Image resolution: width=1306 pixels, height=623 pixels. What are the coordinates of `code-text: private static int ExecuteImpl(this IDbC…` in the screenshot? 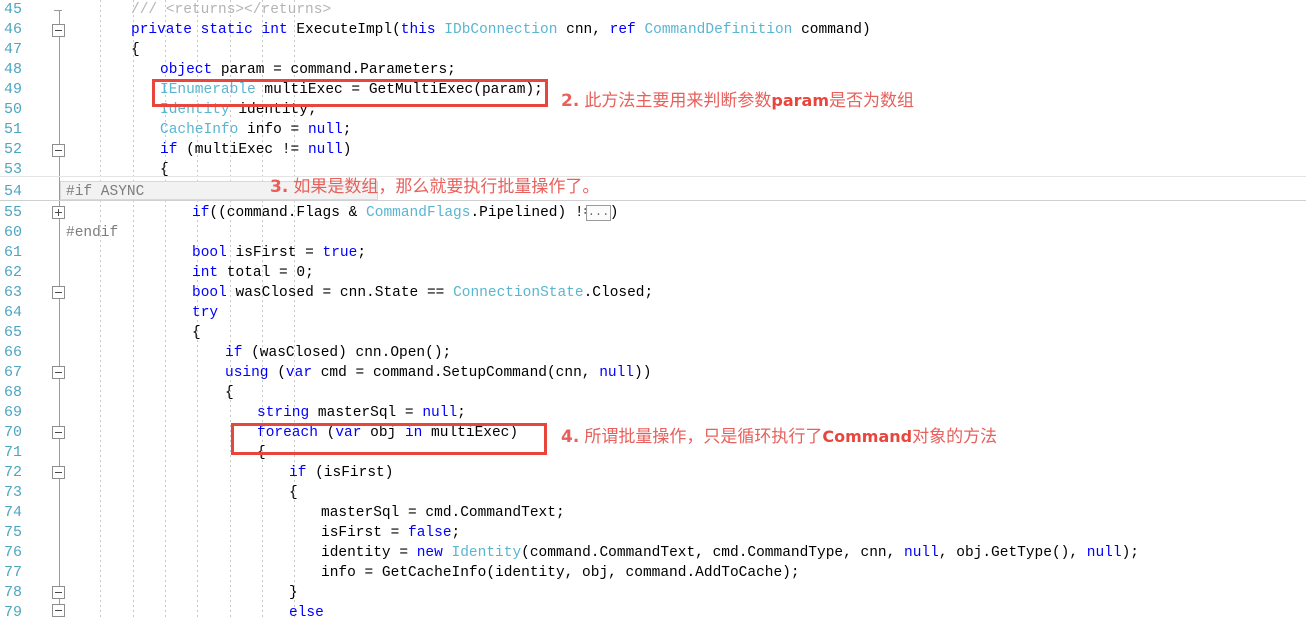 It's located at (501, 30).